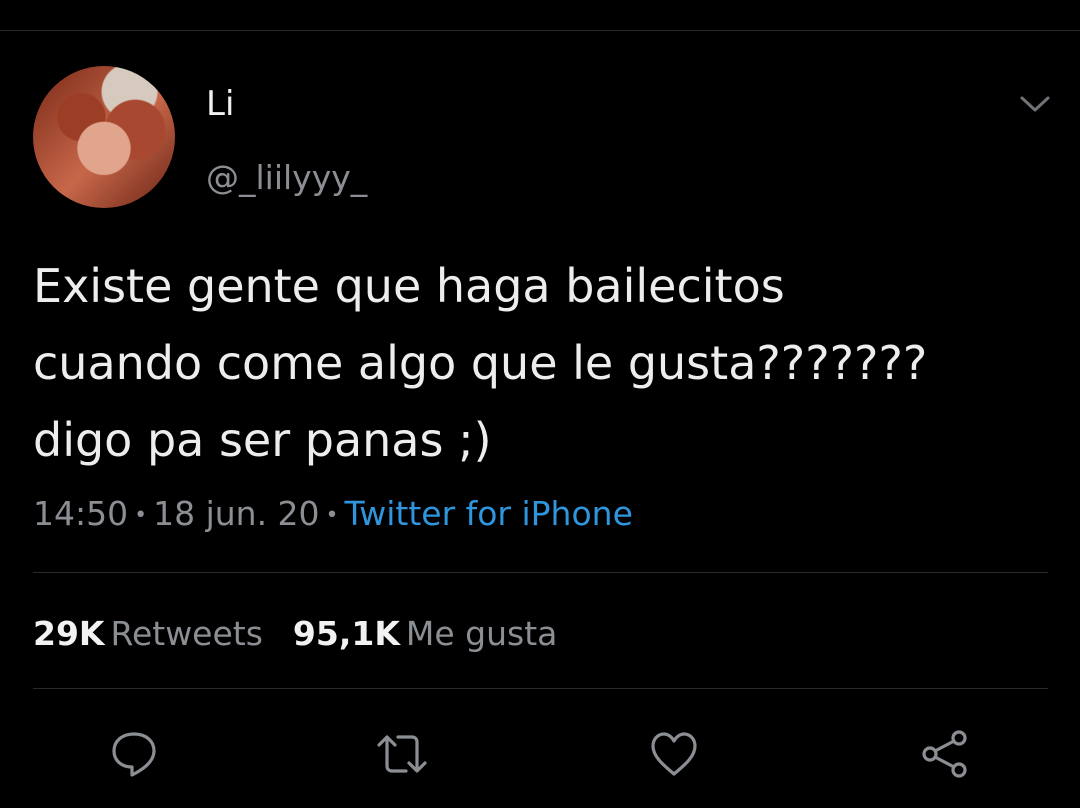 The height and width of the screenshot is (808, 1080). I want to click on tweet-line: cuando come algo que le gusta???????, so click(480, 363).